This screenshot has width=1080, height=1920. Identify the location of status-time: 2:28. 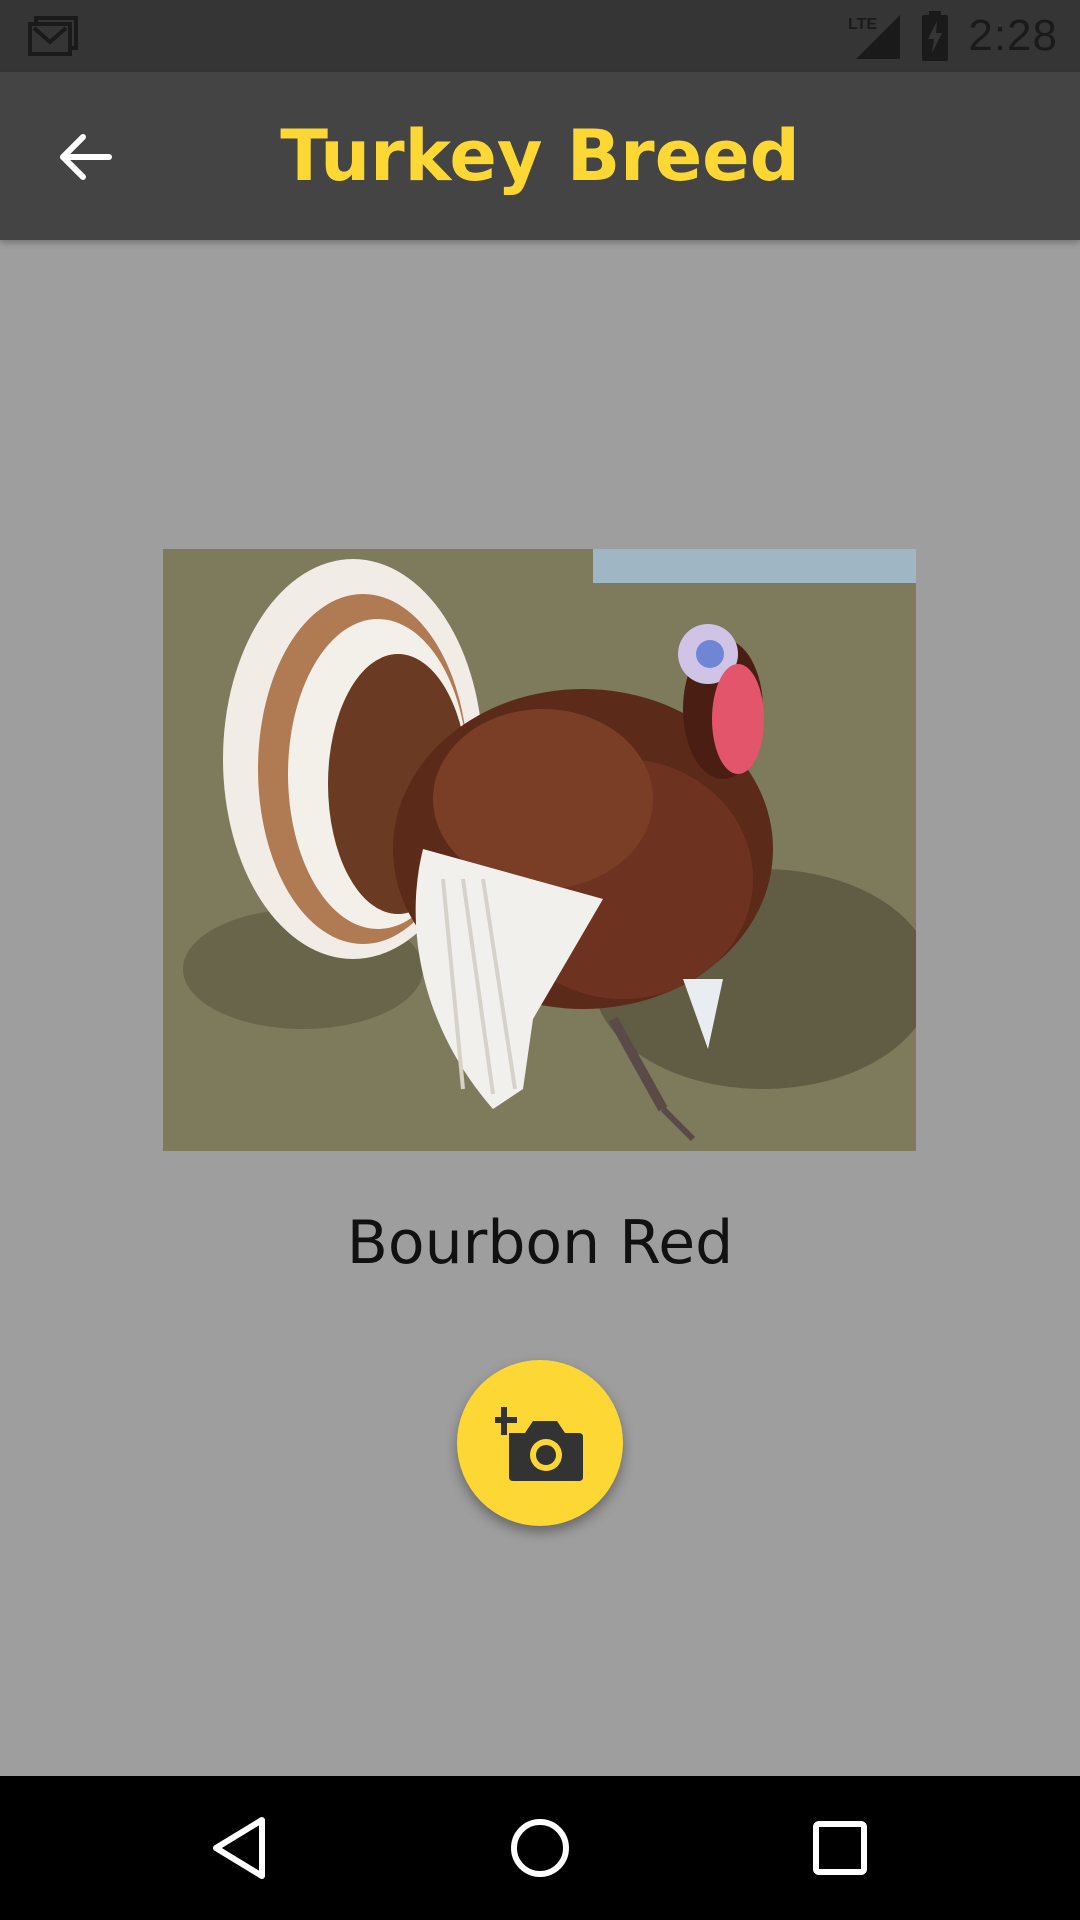
(1013, 35).